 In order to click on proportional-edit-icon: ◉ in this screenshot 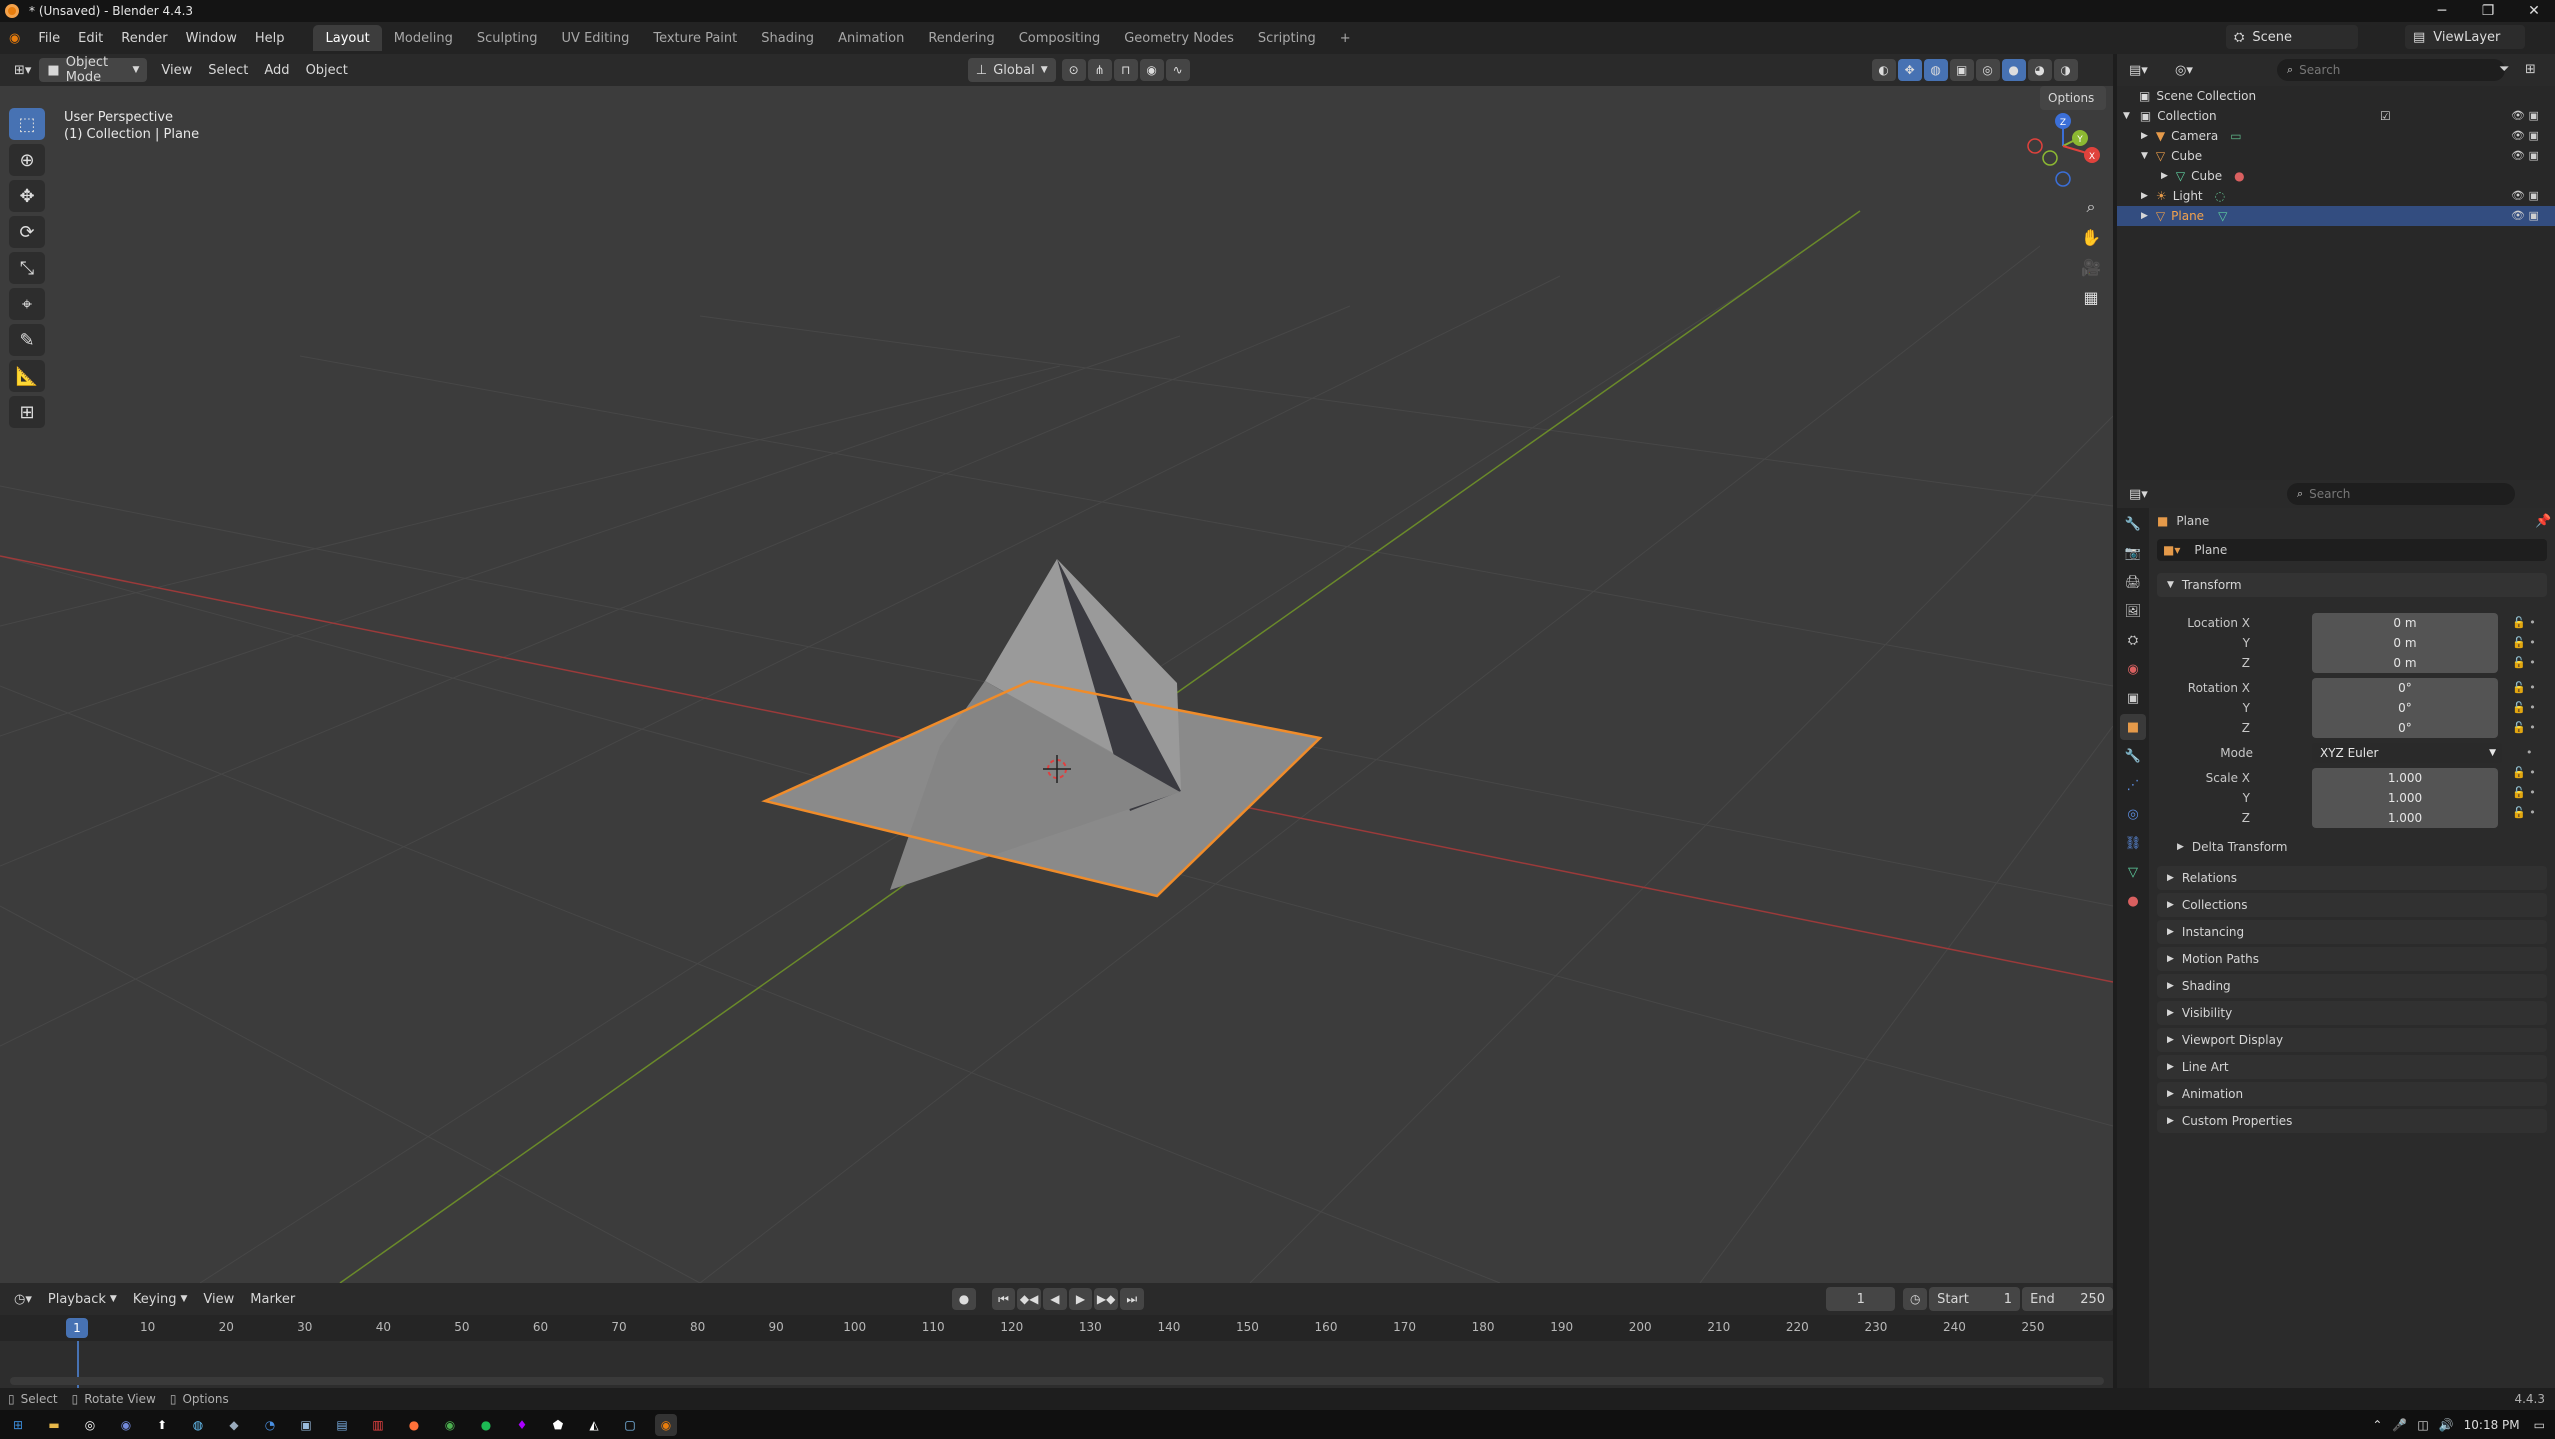, I will do `click(1151, 70)`.